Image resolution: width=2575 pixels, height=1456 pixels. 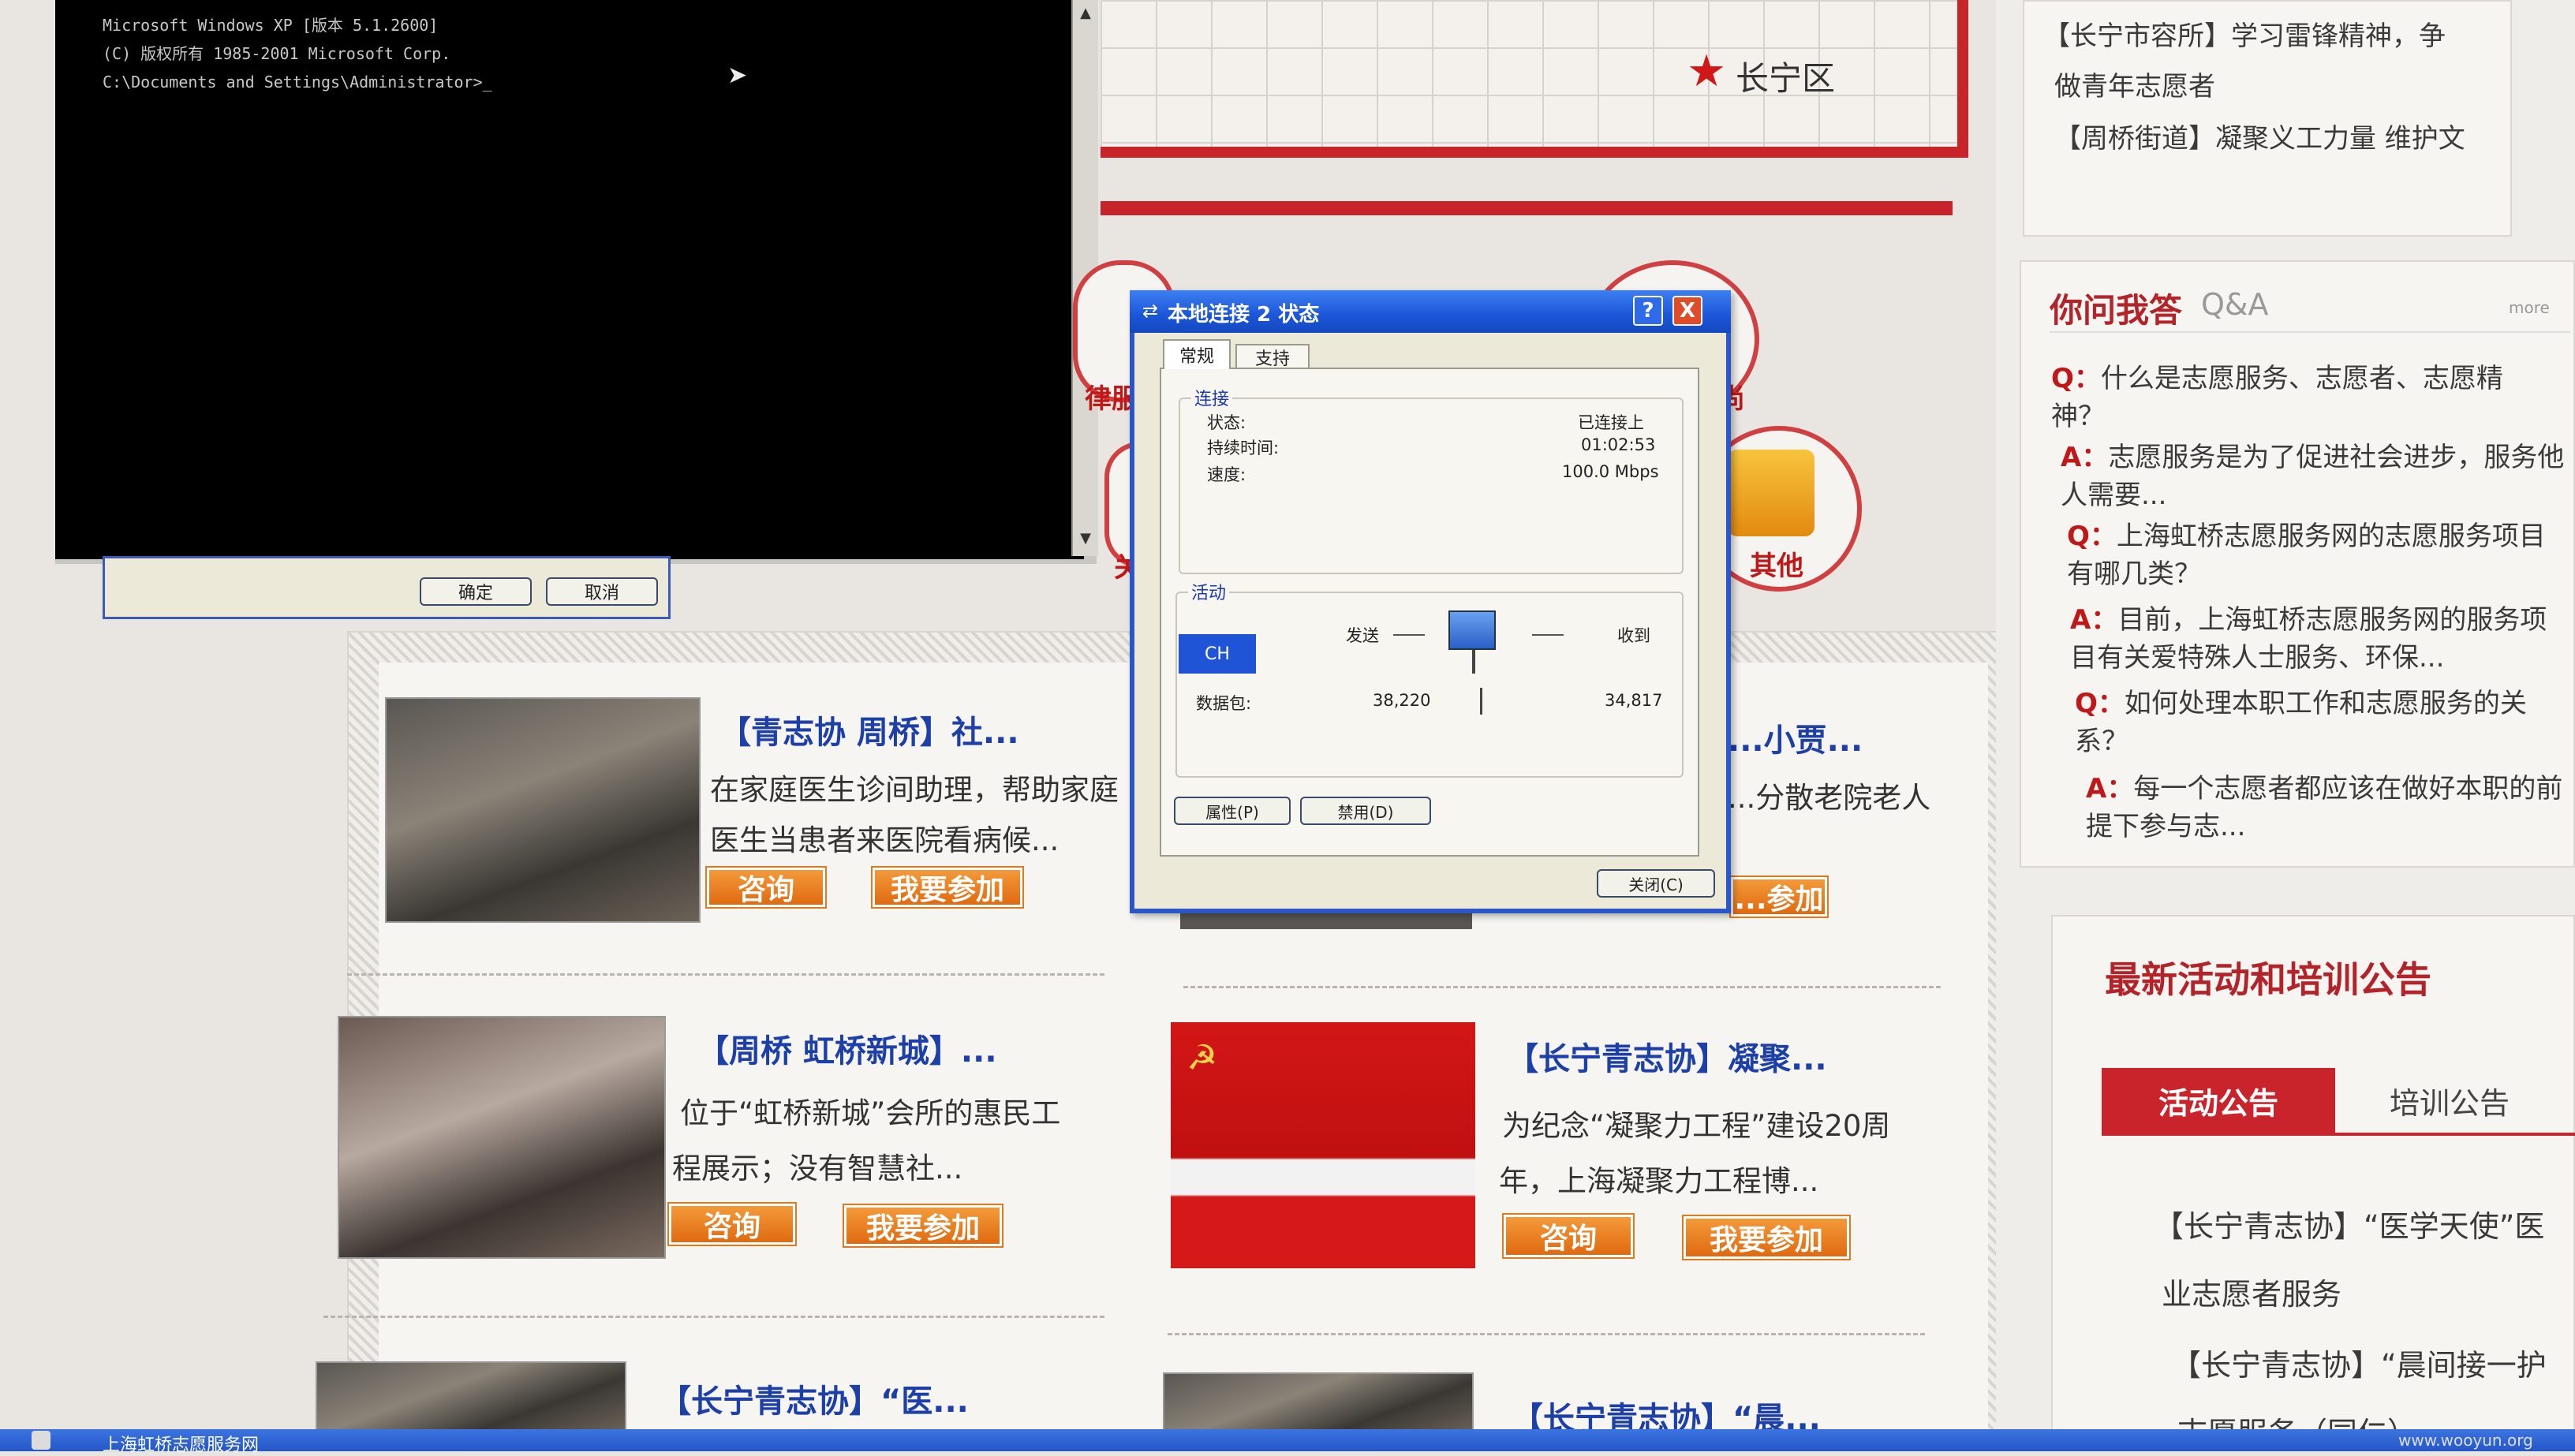 I want to click on qa-item: Q：上海虹桥志愿服务网的志愿服务项目有哪几类？, so click(x=2315, y=555).